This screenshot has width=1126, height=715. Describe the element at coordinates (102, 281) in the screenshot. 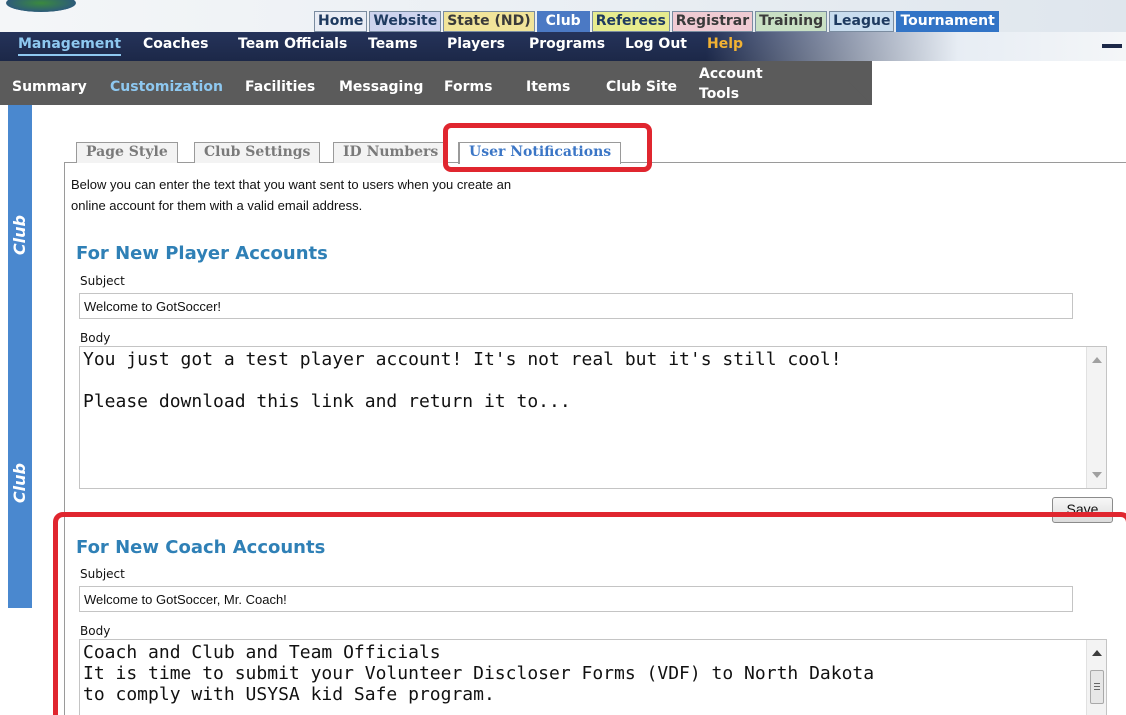

I see `player-subject-label: Subject` at that location.